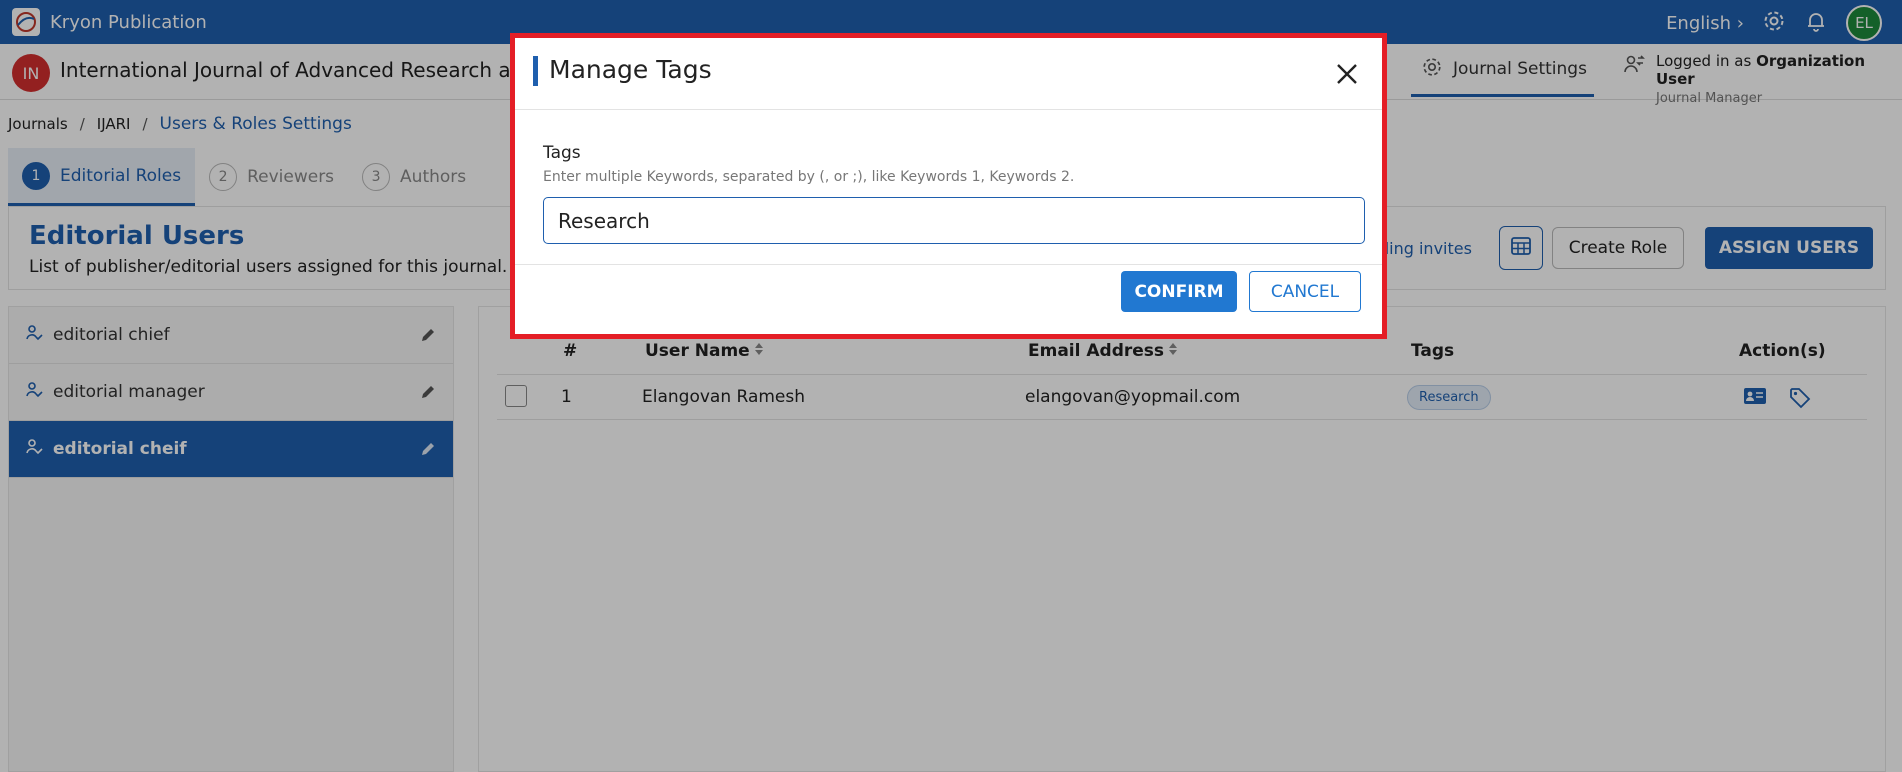  Describe the element at coordinates (630, 69) in the screenshot. I see `modal-title: Manage Tags` at that location.